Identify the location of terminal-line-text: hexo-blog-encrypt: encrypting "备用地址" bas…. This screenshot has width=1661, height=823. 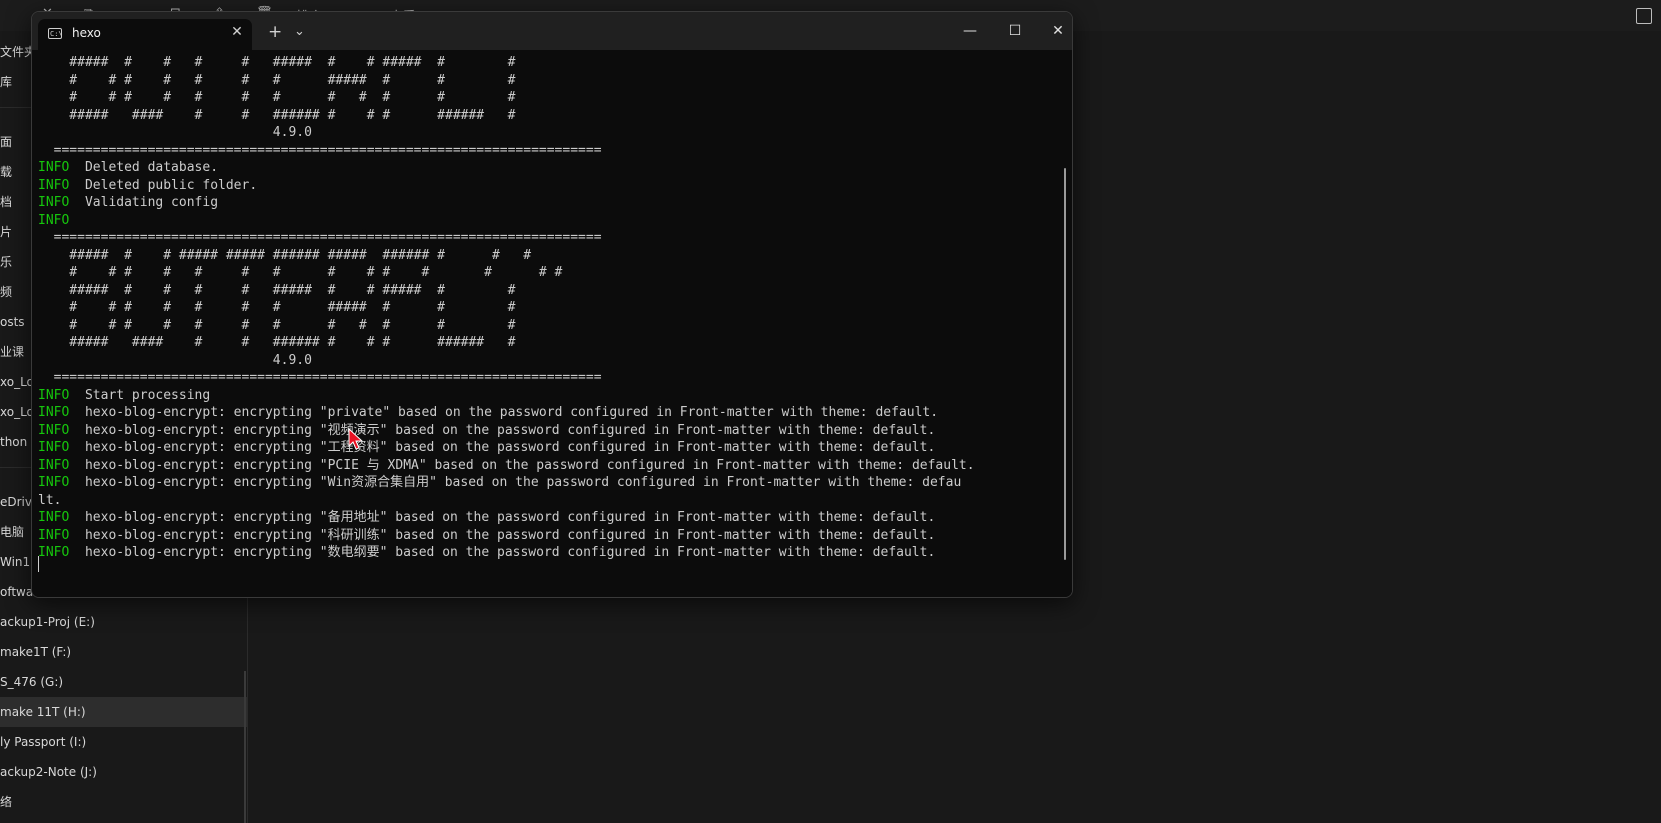
(502, 517).